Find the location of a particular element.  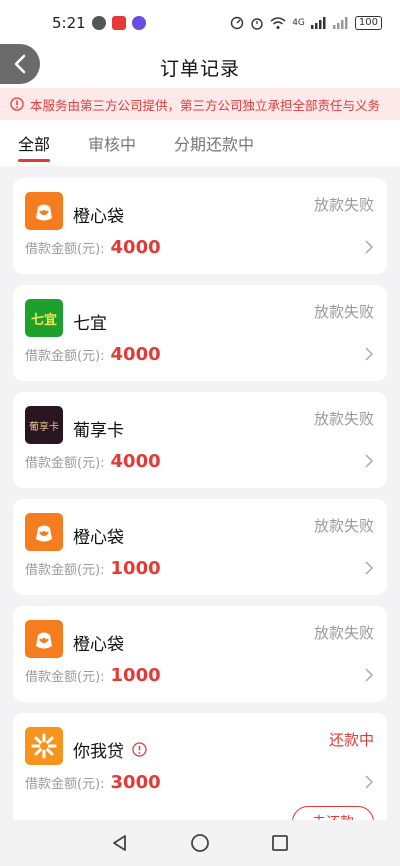

wifi-icon is located at coordinates (278, 22).